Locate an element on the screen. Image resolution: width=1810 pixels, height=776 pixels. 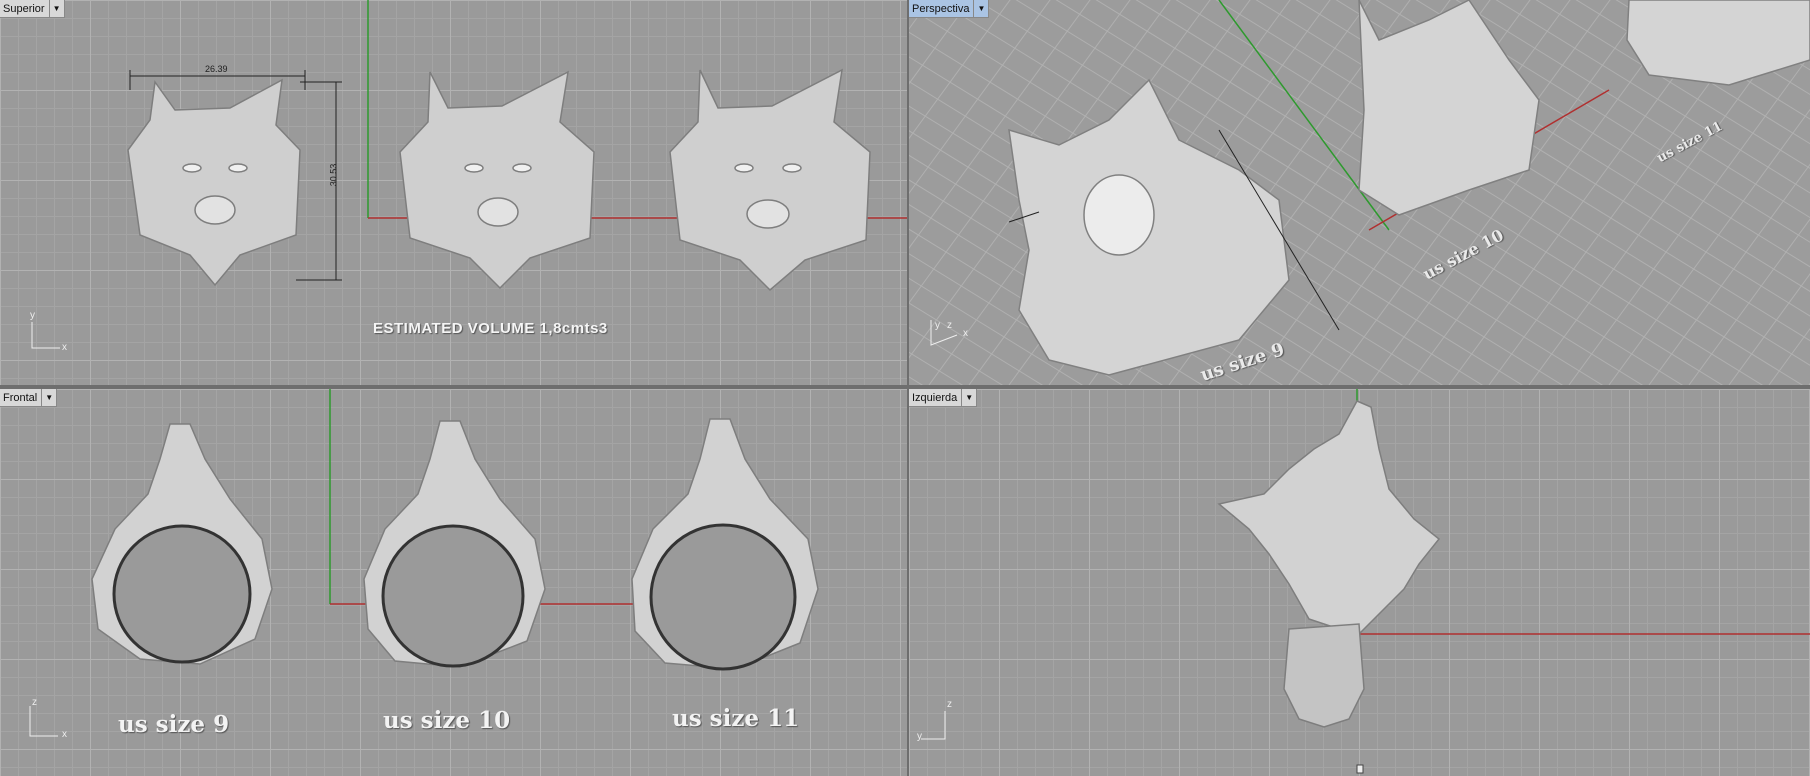
estimated-volume-text: ESTIMATED VOLUME 1,8cmts3 is located at coordinates (490, 328).